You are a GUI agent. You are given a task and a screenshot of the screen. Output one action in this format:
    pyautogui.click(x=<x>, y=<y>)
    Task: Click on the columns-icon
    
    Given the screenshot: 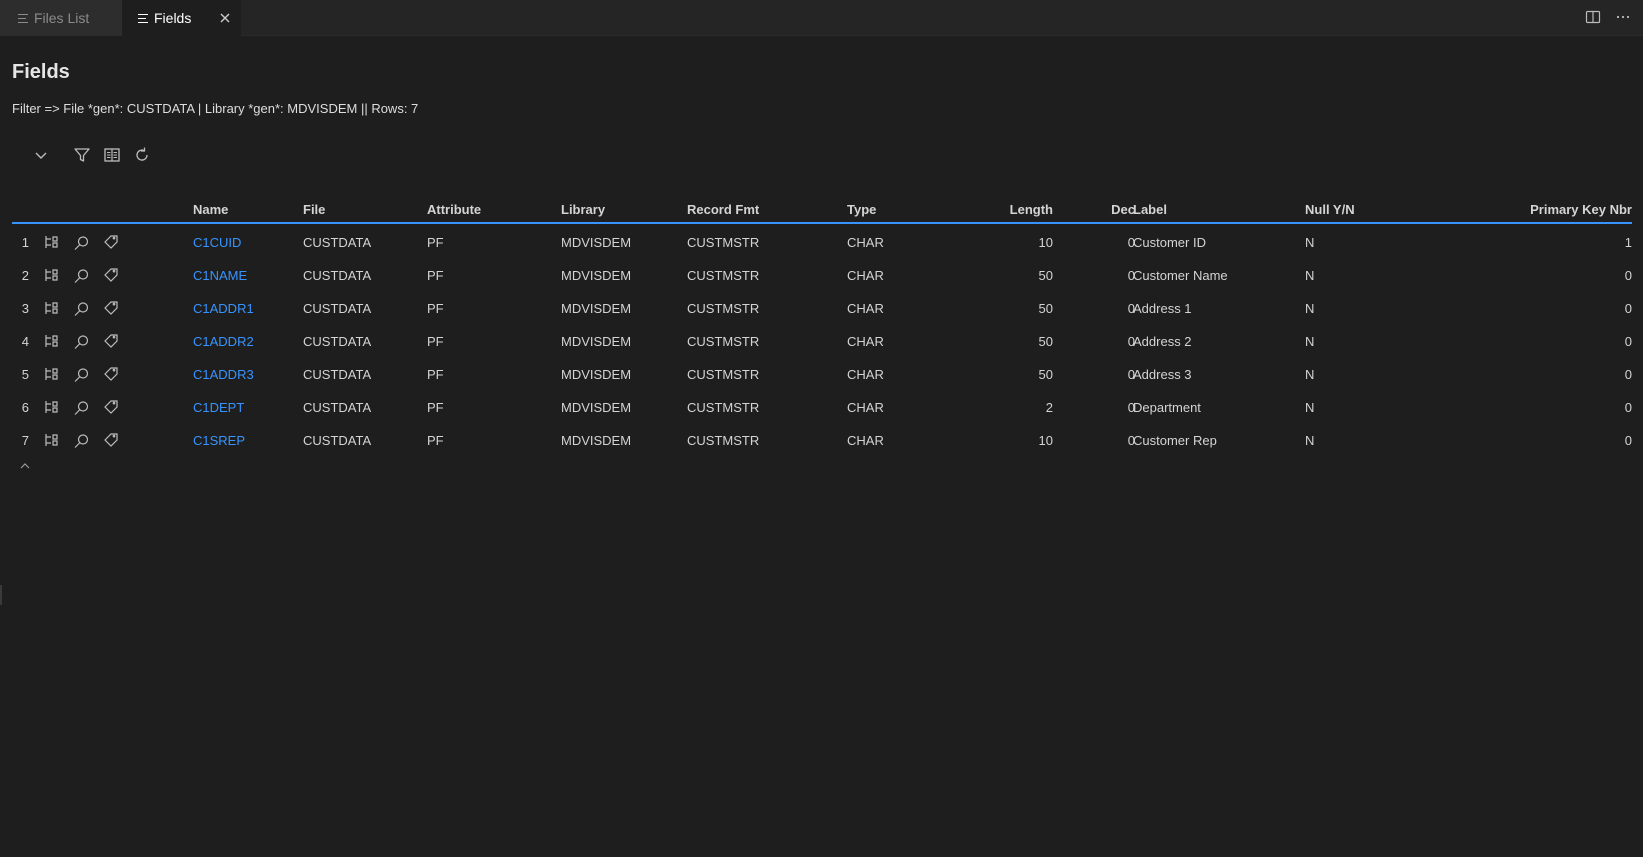 What is the action you would take?
    pyautogui.click(x=112, y=155)
    